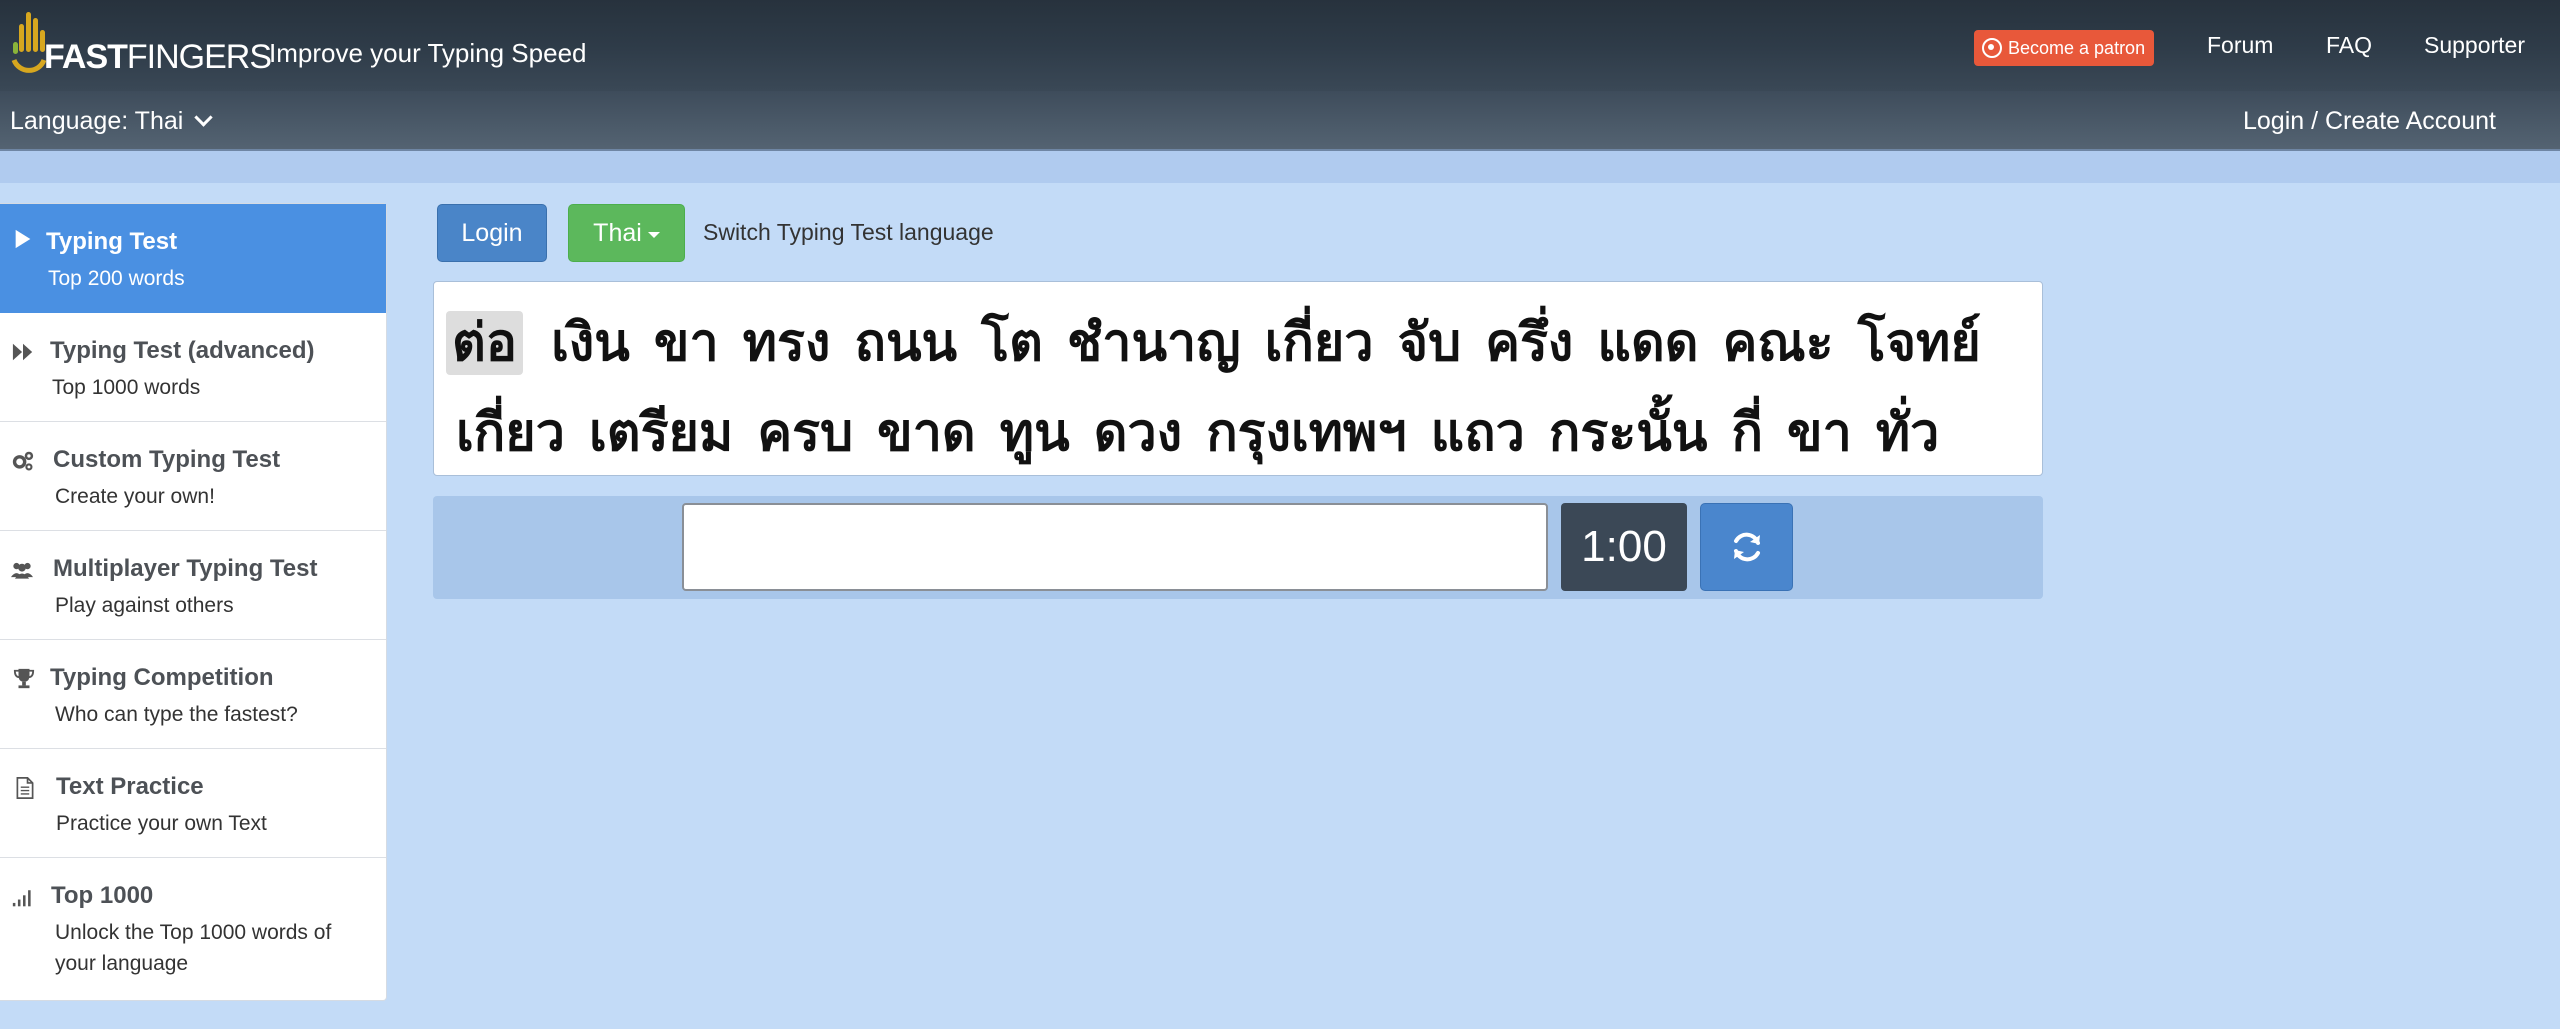  Describe the element at coordinates (617, 232) in the screenshot. I see `language-button-label: Thai` at that location.